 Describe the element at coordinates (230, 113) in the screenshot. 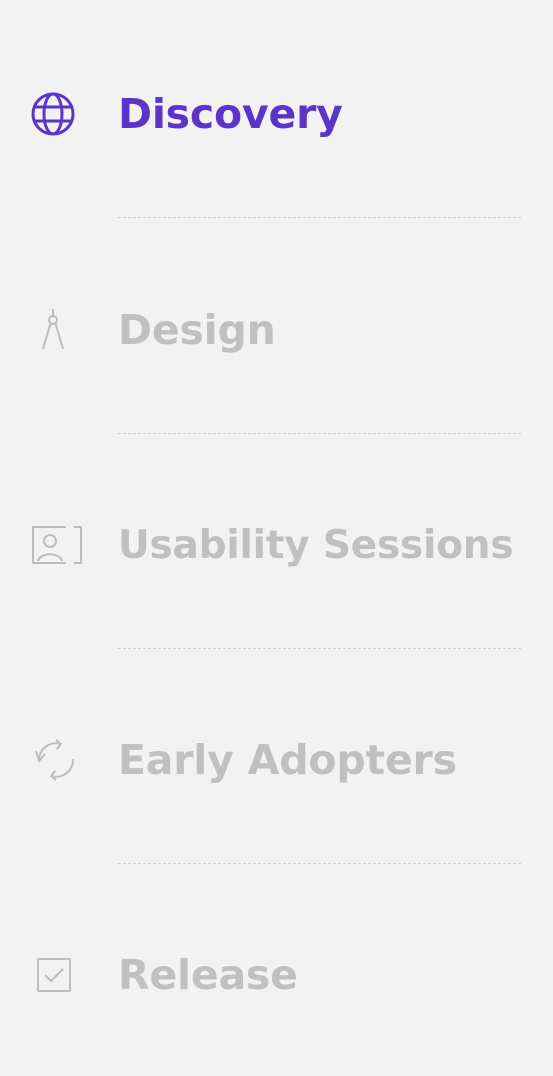

I see `nav-item-label: Discovery` at that location.